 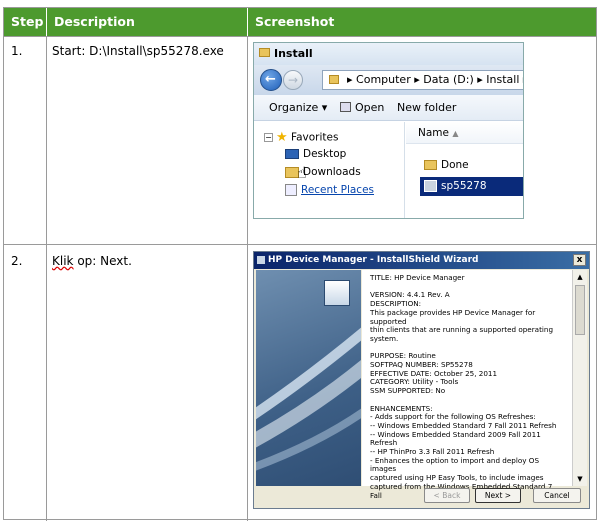 I want to click on open-label: Open, so click(x=370, y=107).